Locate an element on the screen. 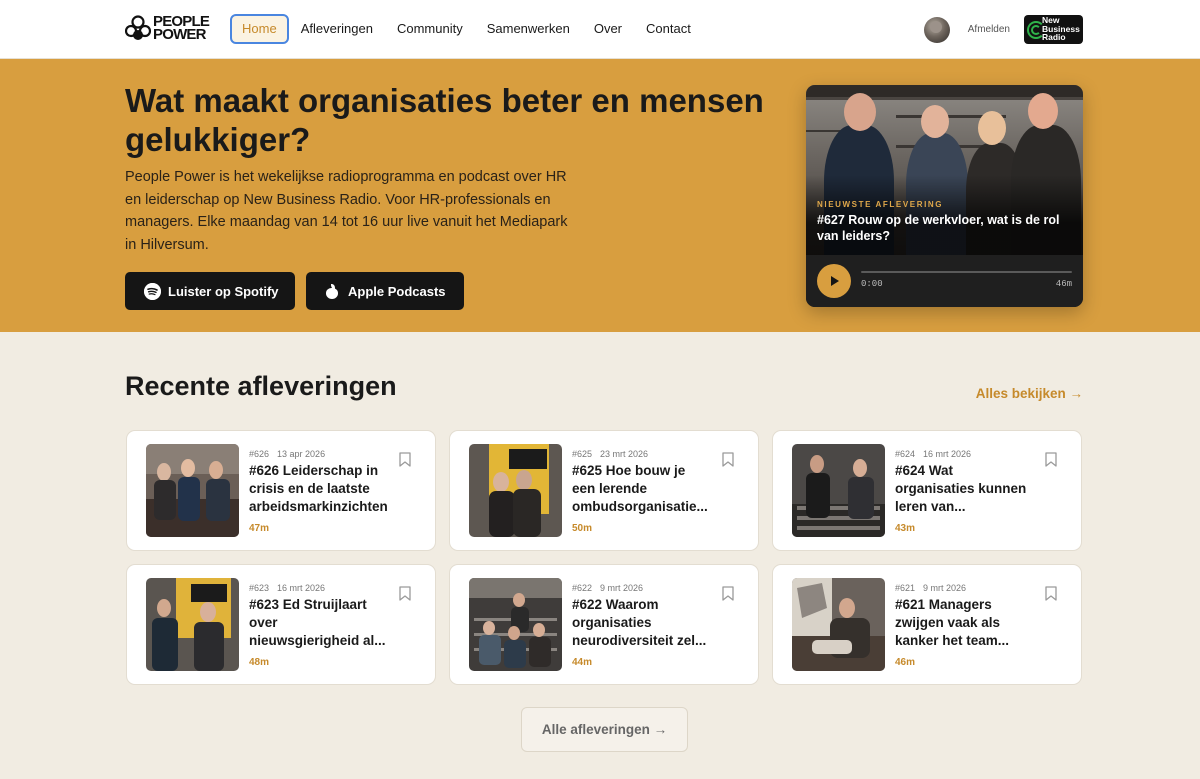 The height and width of the screenshot is (779, 1200). nav-contact: Contact is located at coordinates (668, 29).